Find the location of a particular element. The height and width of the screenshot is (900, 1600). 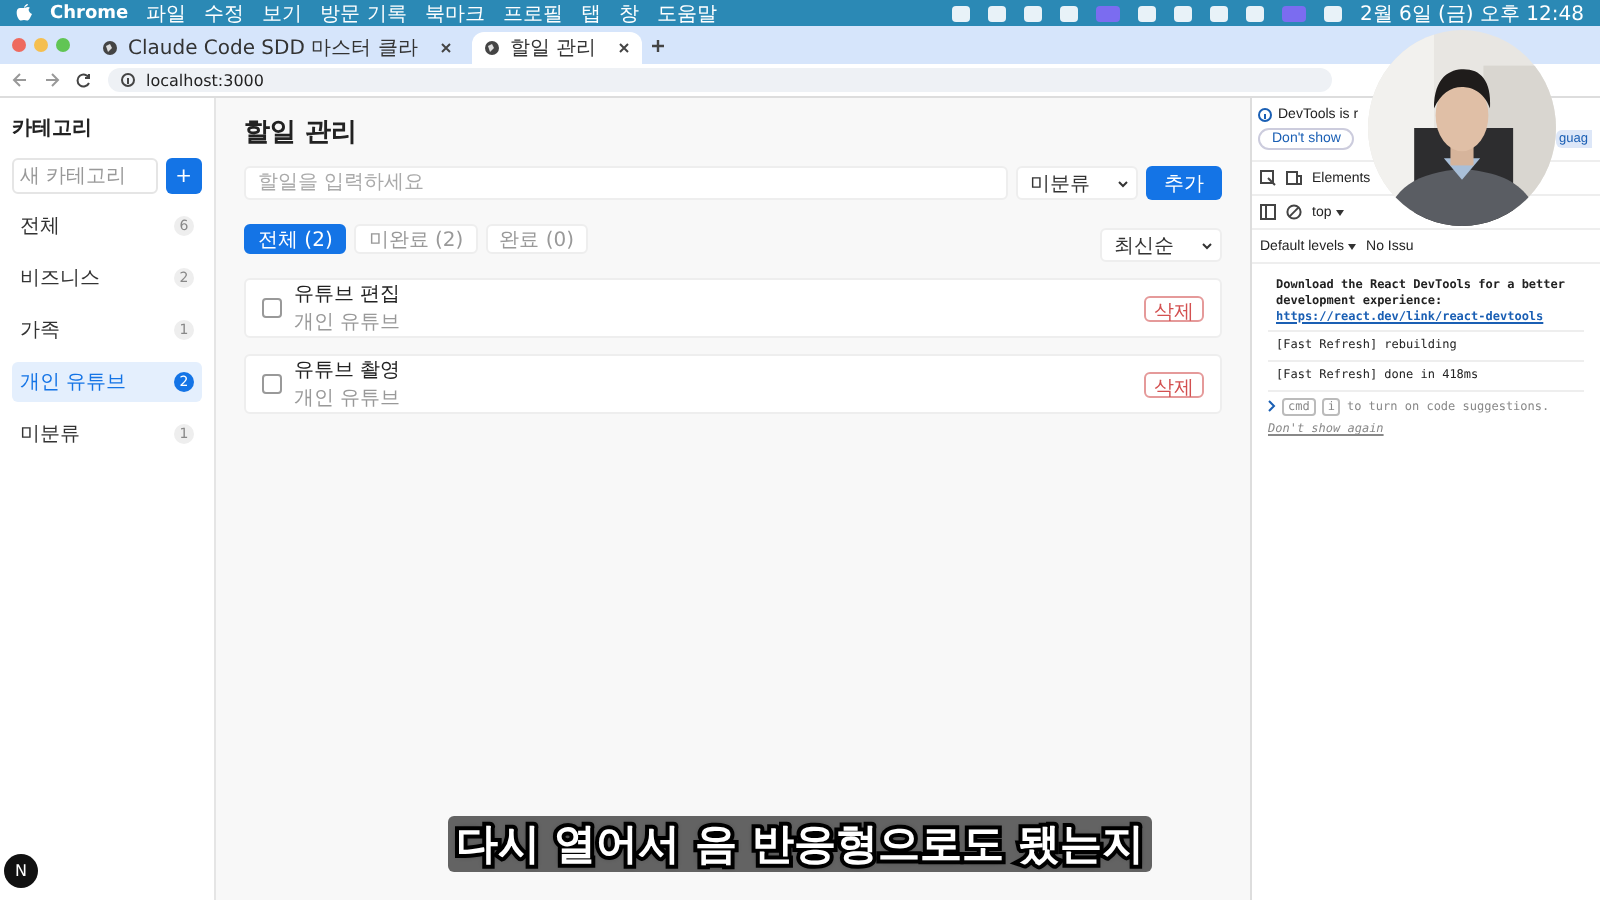

address-bar: localhost:3000 is located at coordinates (720, 80).